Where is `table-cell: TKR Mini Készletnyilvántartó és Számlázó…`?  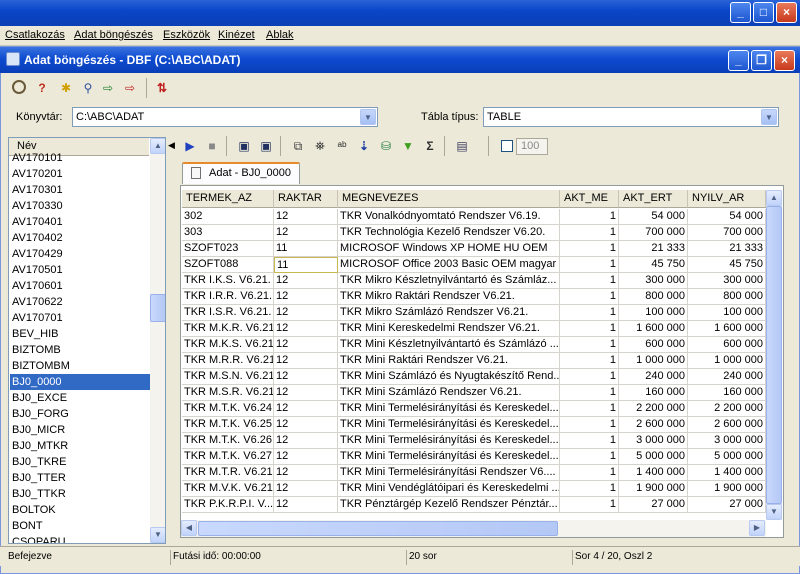 table-cell: TKR Mini Készletnyilvántartó és Számlázó… is located at coordinates (449, 345).